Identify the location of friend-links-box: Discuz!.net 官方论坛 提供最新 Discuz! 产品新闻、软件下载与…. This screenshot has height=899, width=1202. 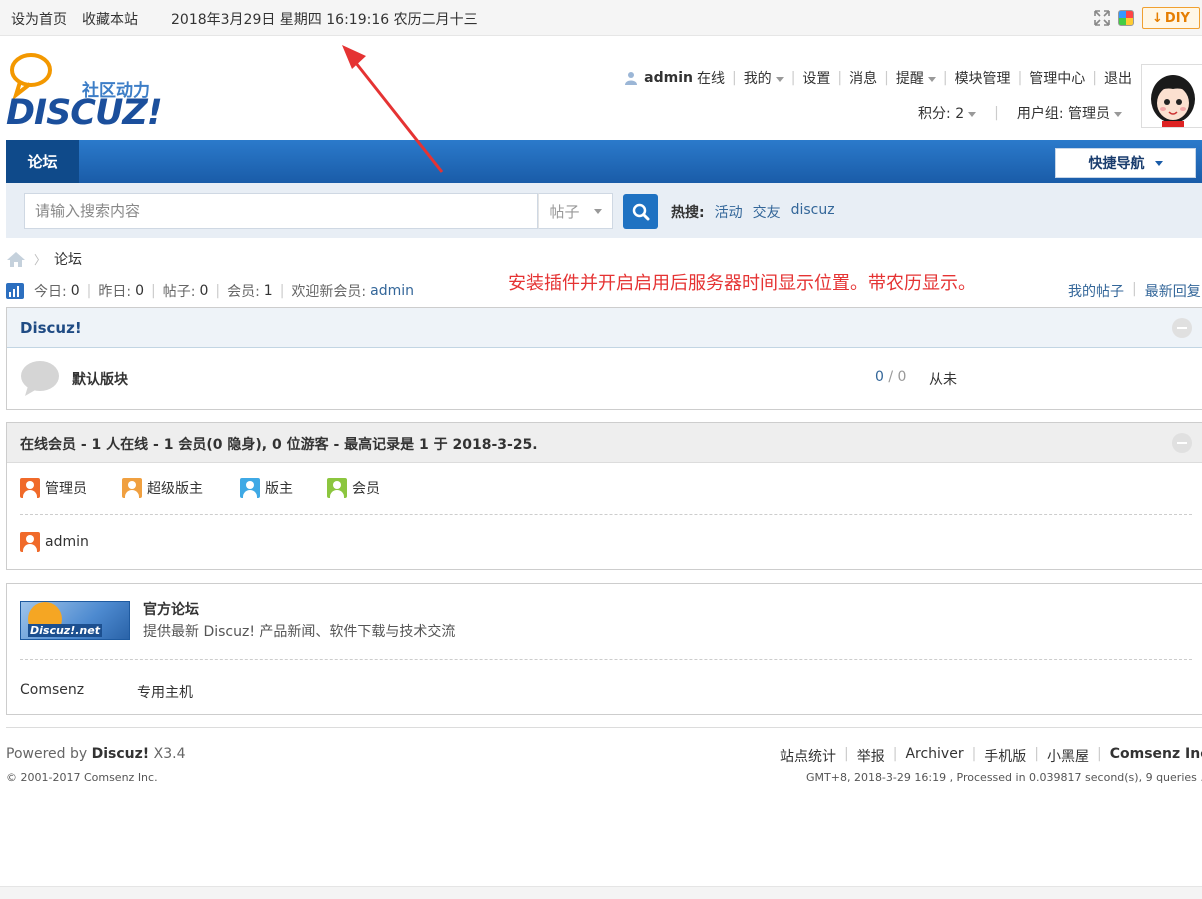
(604, 649).